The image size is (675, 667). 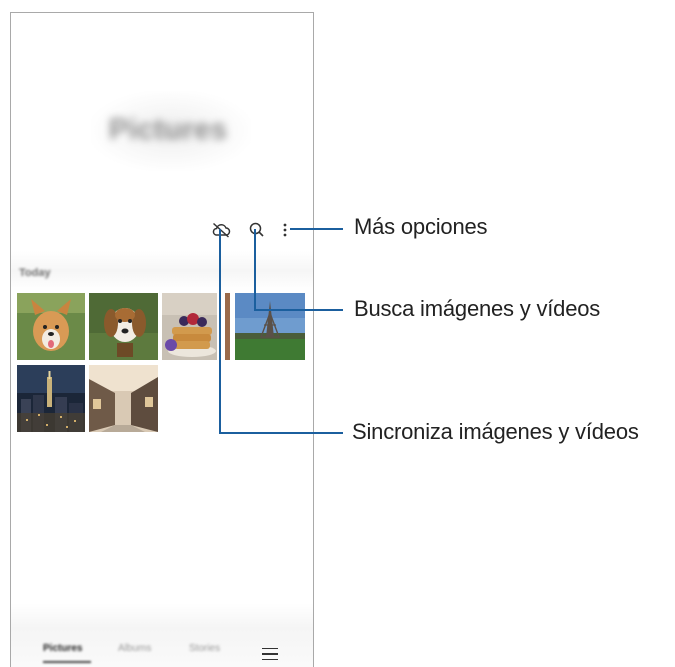 I want to click on search-callout-line-vertical, so click(x=255, y=270).